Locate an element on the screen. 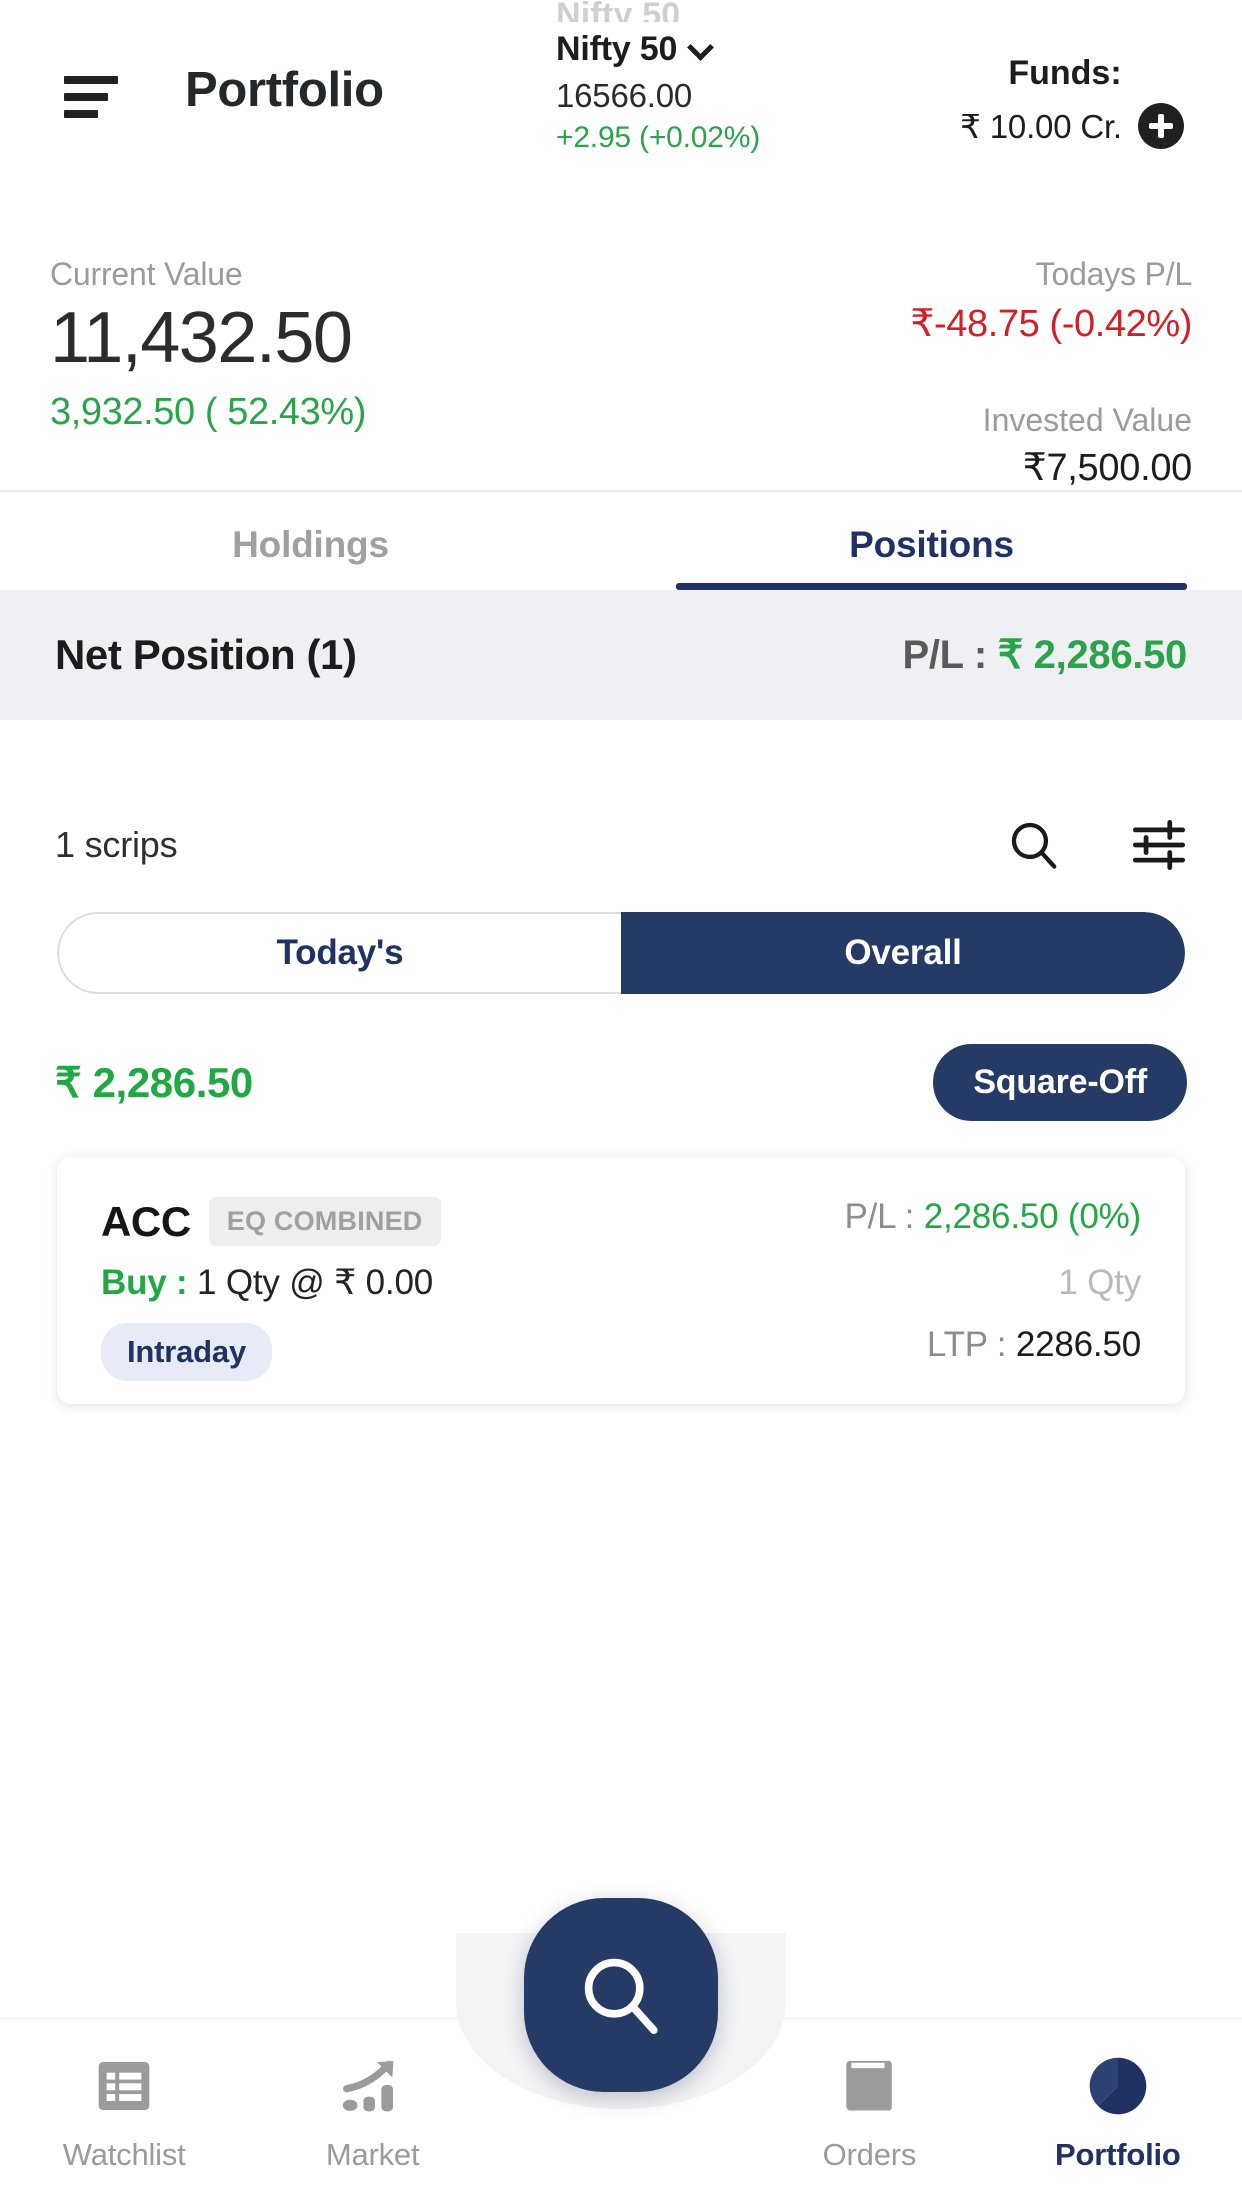 This screenshot has width=1242, height=2208. index-ticker: Nifty 50 16566.00 +2.95 (+0.02%) is located at coordinates (701, 92).